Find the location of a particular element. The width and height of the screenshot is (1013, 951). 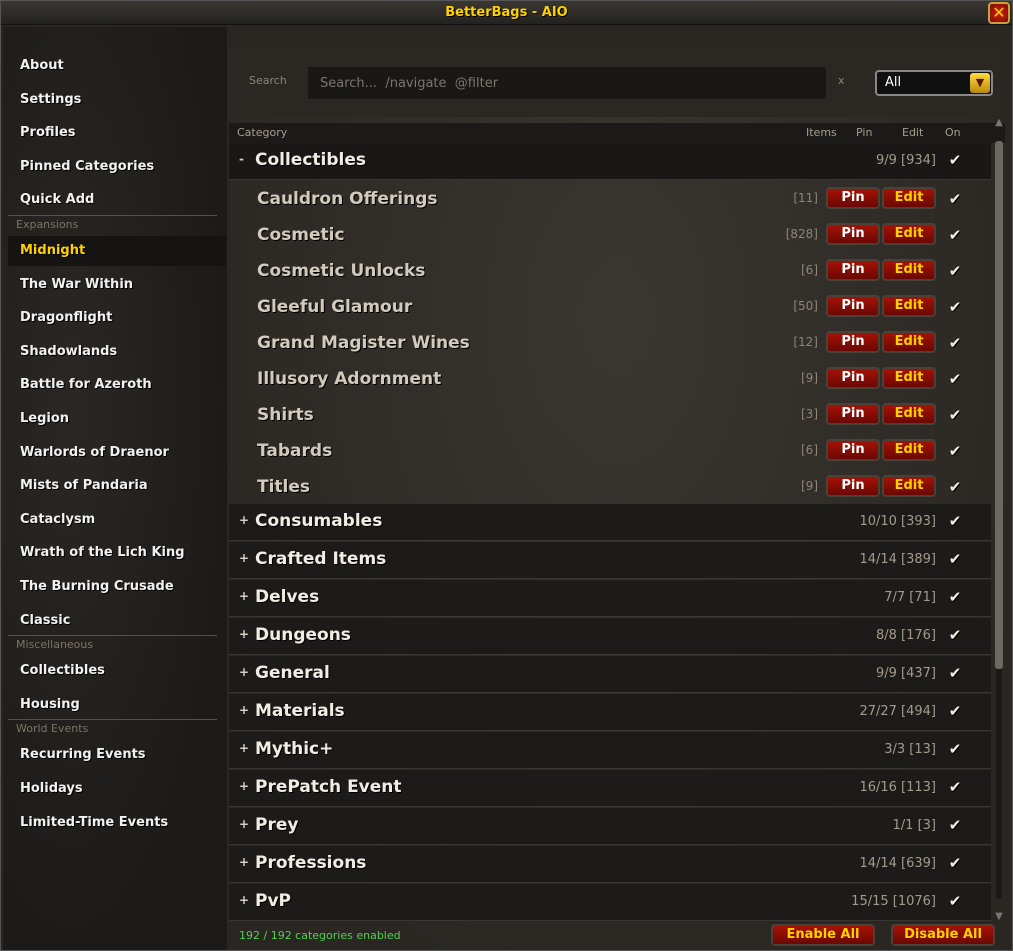

clear-search-button: x is located at coordinates (841, 80).